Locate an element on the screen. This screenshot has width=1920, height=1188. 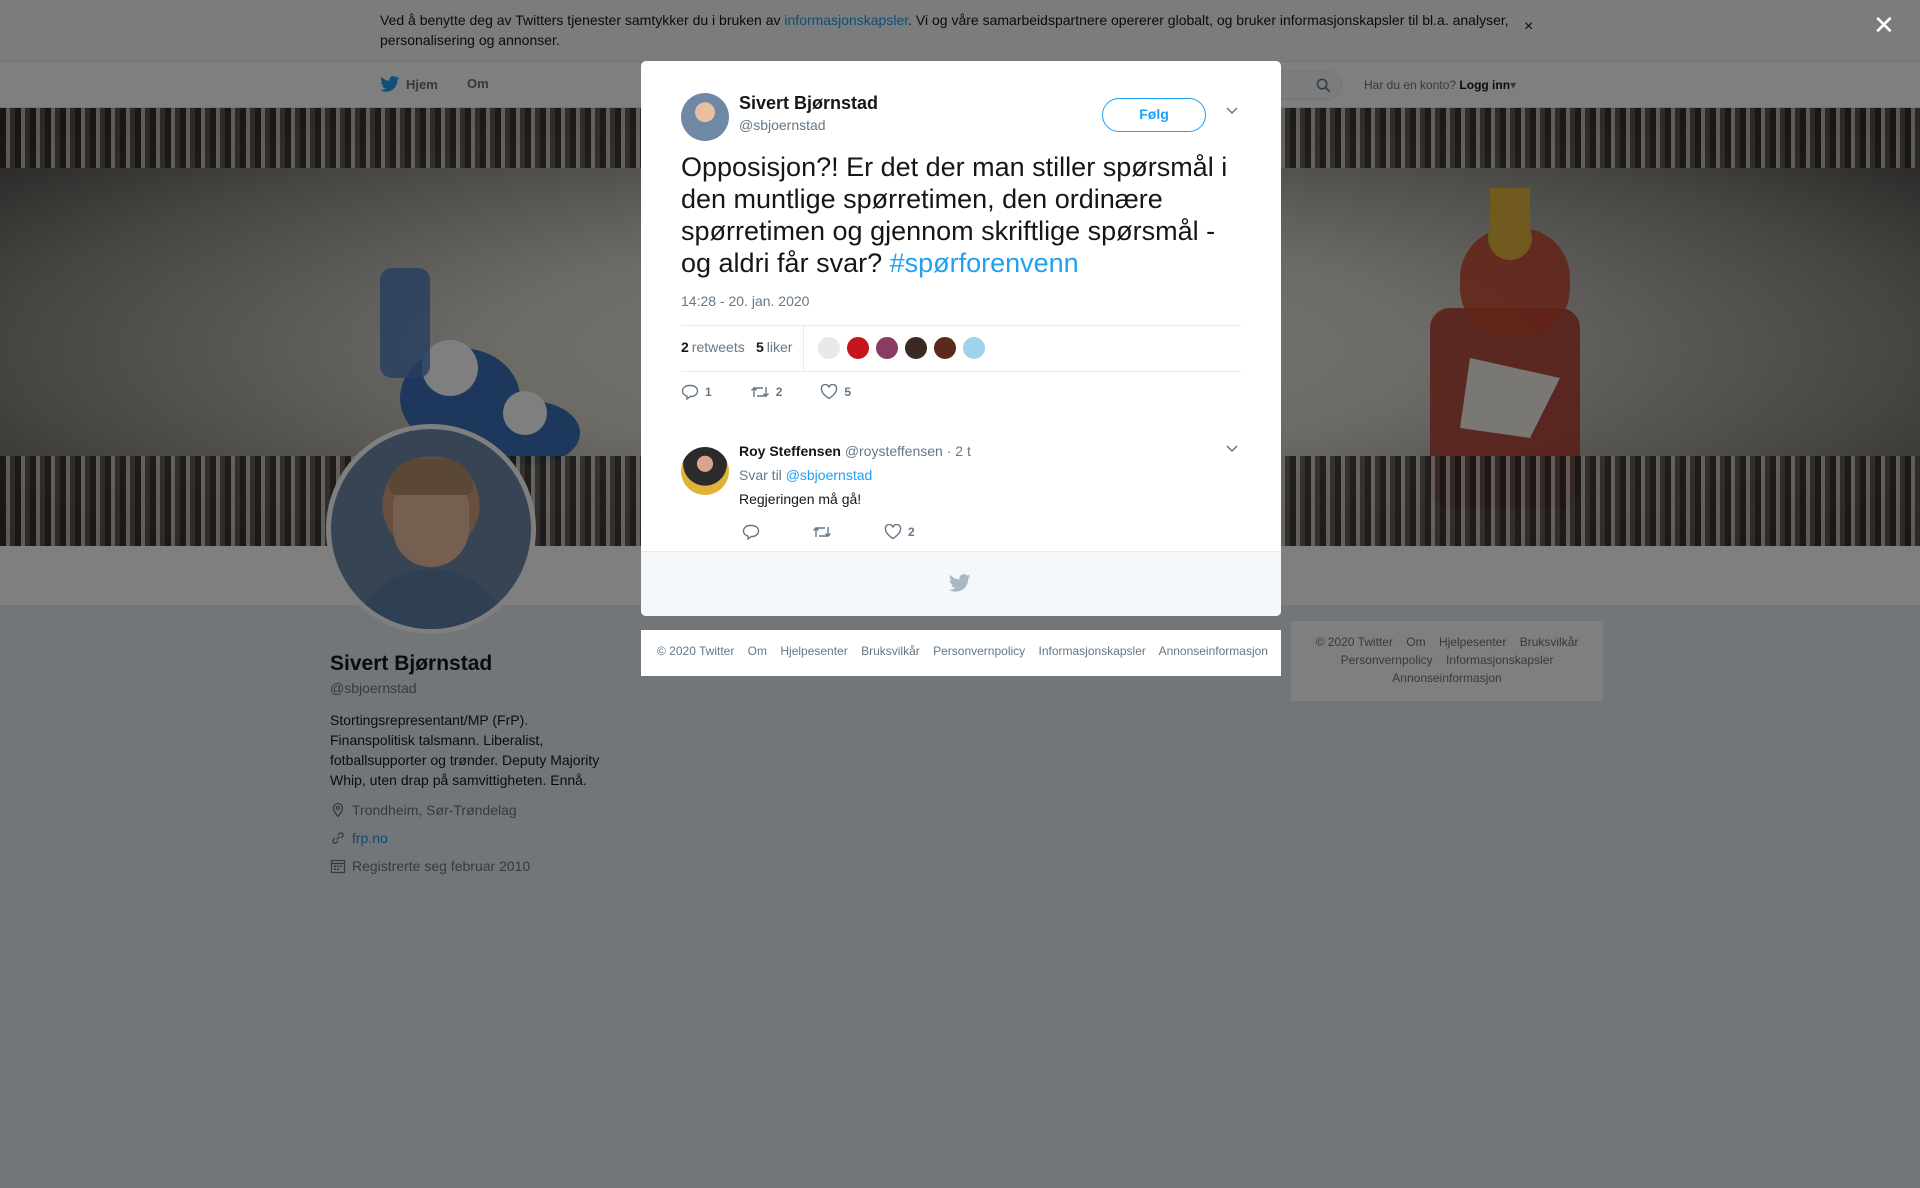
author-name: Sivert Bjørnstad is located at coordinates (808, 103).